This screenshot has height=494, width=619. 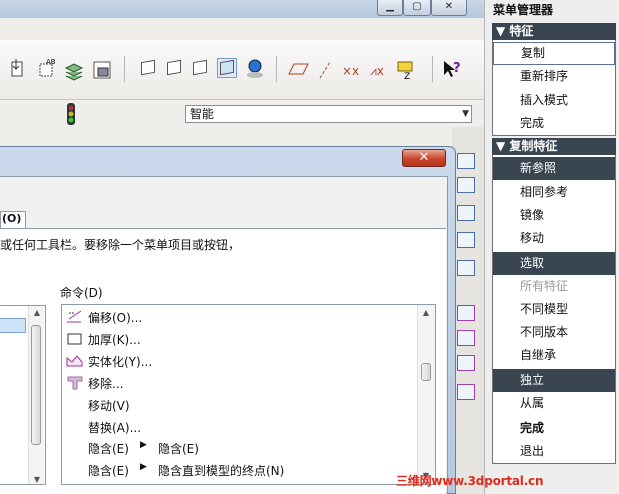 I want to click on menu-manager-title: 菜单管理器, so click(x=523, y=10).